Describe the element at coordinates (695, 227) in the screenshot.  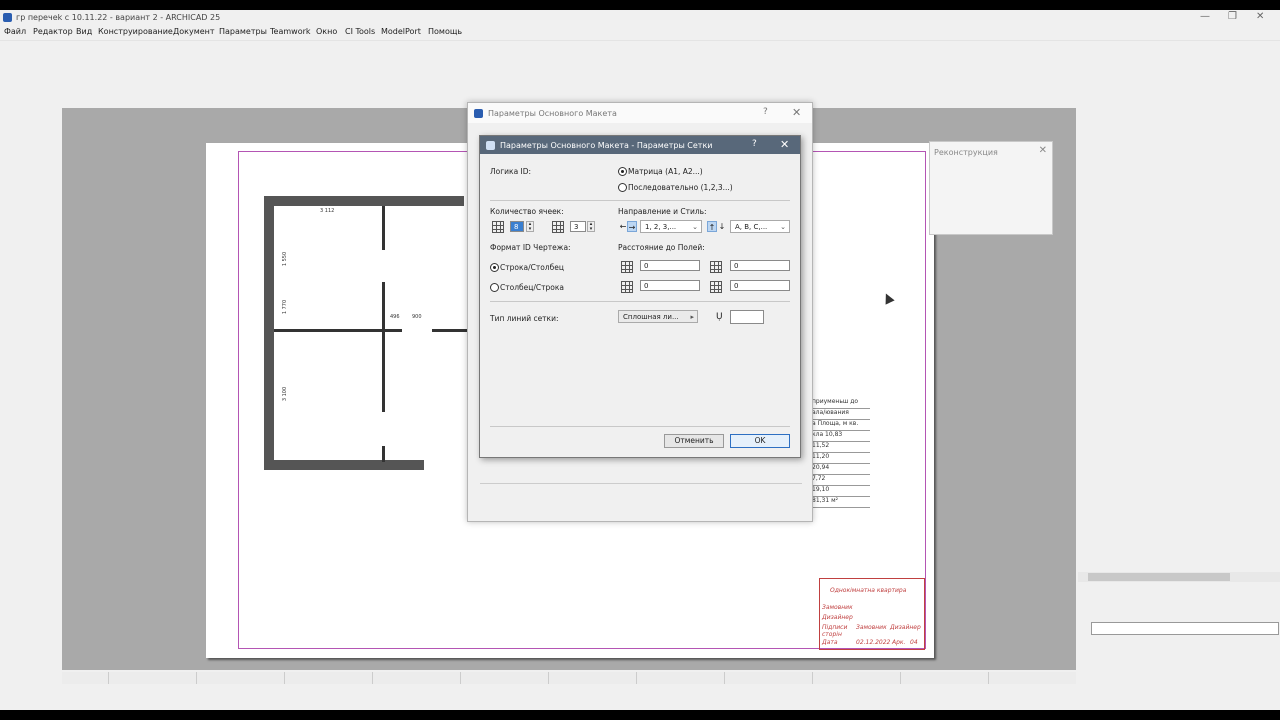
I see `chevron-down-icon: ⌄` at that location.